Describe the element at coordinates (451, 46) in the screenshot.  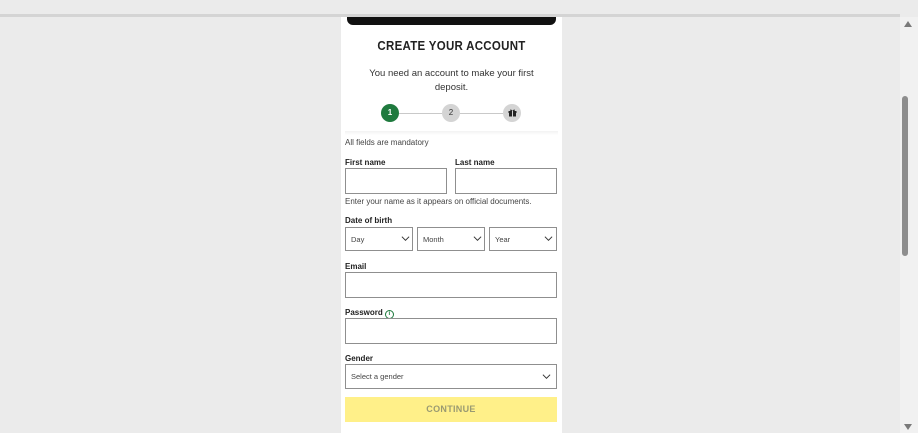
I see `form-title: CREATE YOUR ACCOUNT` at that location.